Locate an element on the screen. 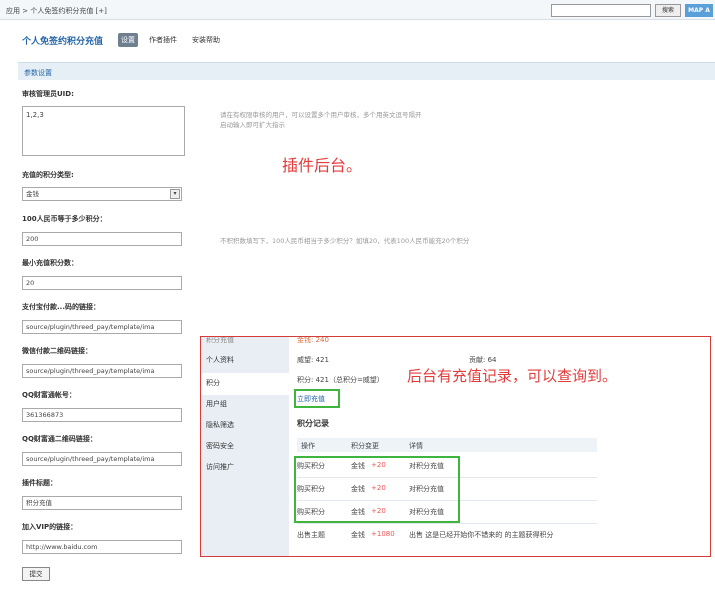 This screenshot has height=600, width=715. qq-input: 361366873 is located at coordinates (102, 415).